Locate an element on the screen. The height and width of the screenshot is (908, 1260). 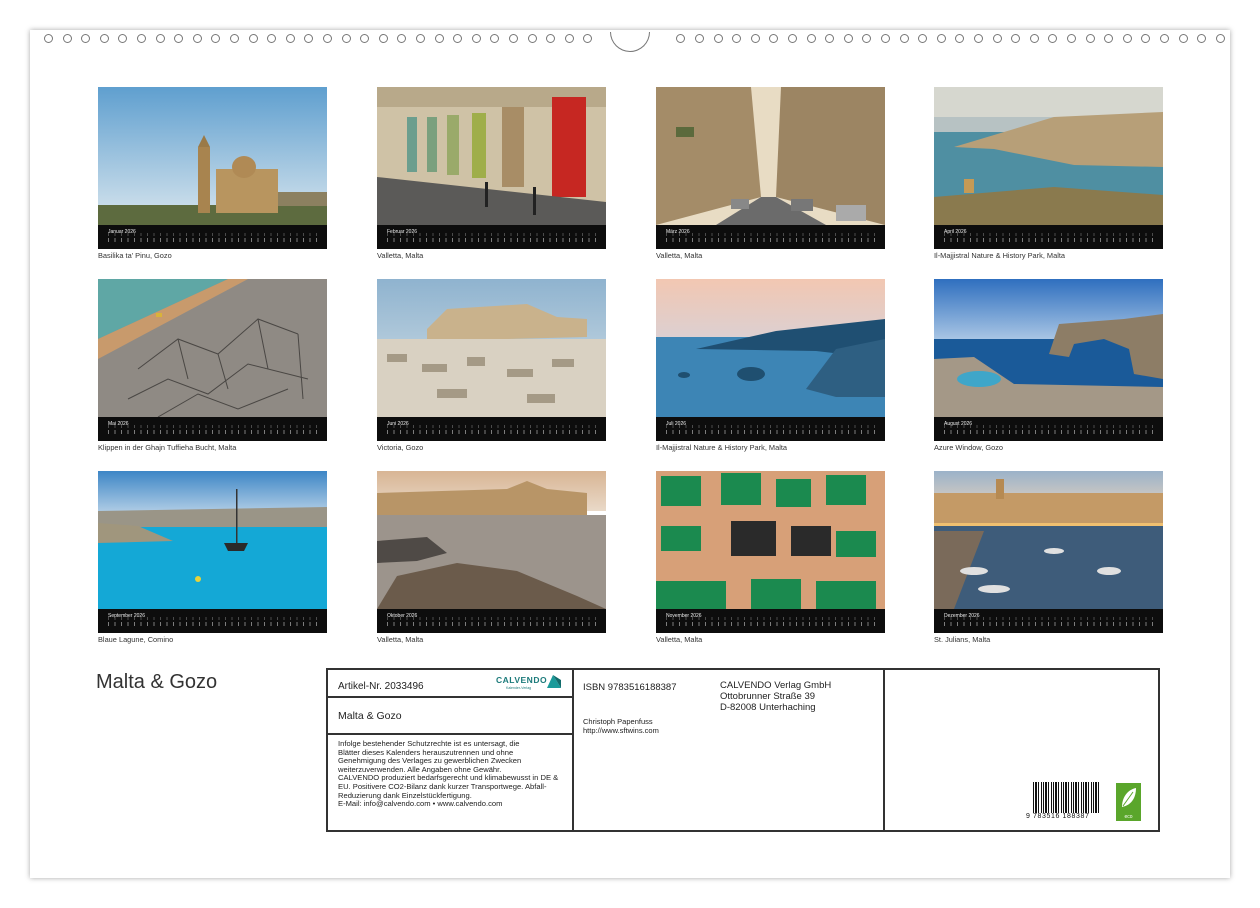
isbn: ISBN 9783516188387 is located at coordinates (630, 687).